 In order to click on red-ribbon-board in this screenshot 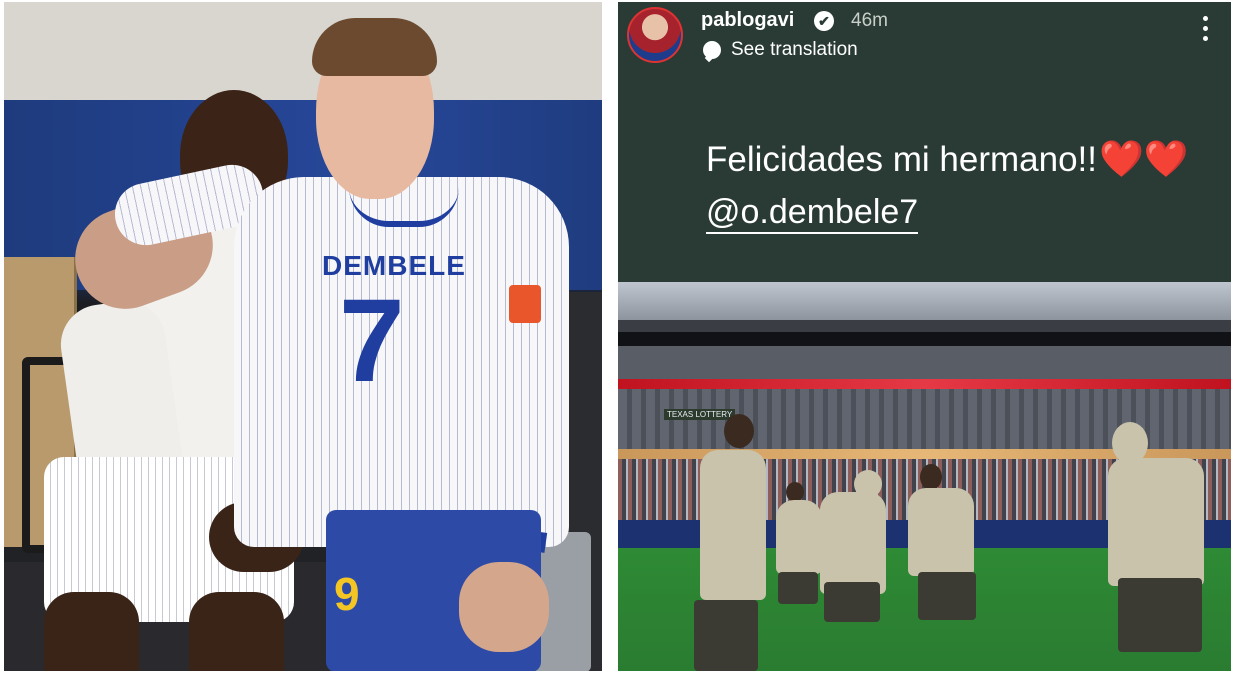, I will do `click(924, 384)`.